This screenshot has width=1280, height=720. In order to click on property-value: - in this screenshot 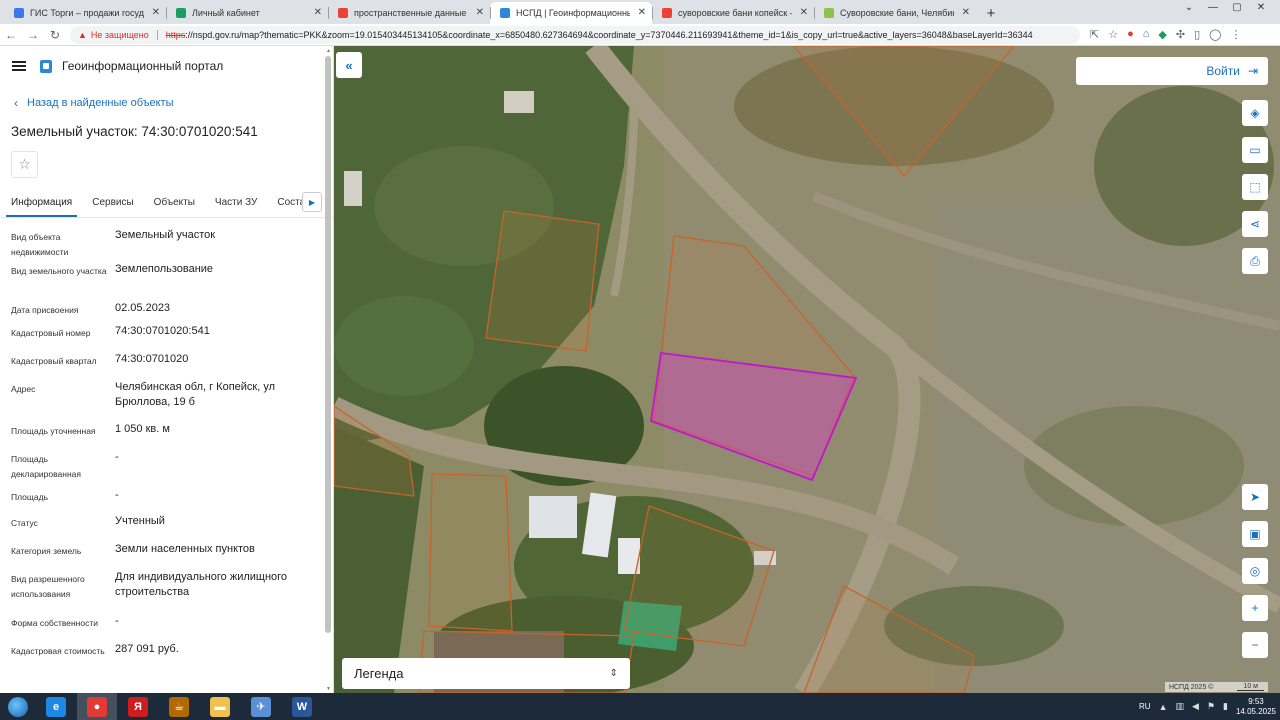, I will do `click(117, 457)`.